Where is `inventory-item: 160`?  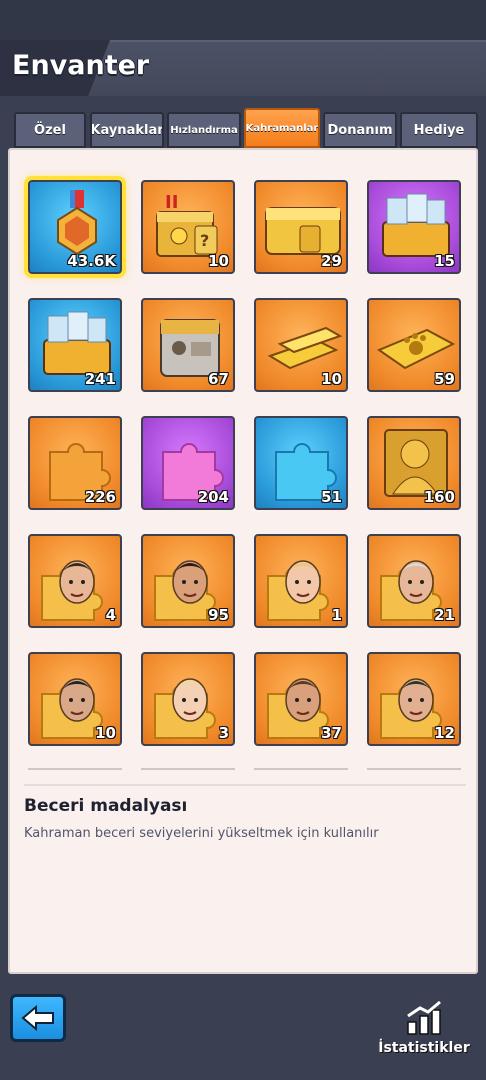
inventory-item: 160 is located at coordinates (414, 463).